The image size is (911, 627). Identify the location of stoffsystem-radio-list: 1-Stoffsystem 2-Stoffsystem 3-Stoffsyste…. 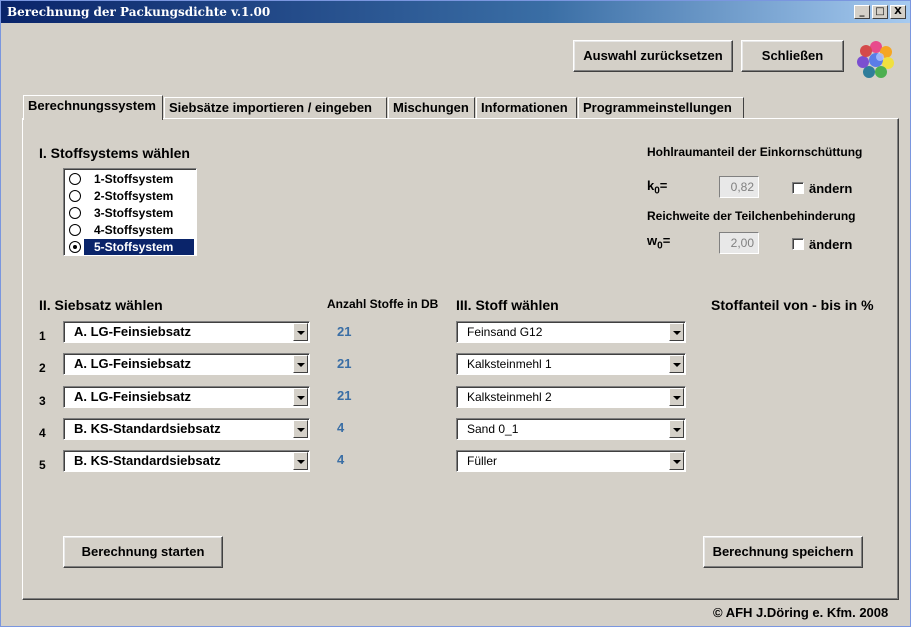
(130, 212).